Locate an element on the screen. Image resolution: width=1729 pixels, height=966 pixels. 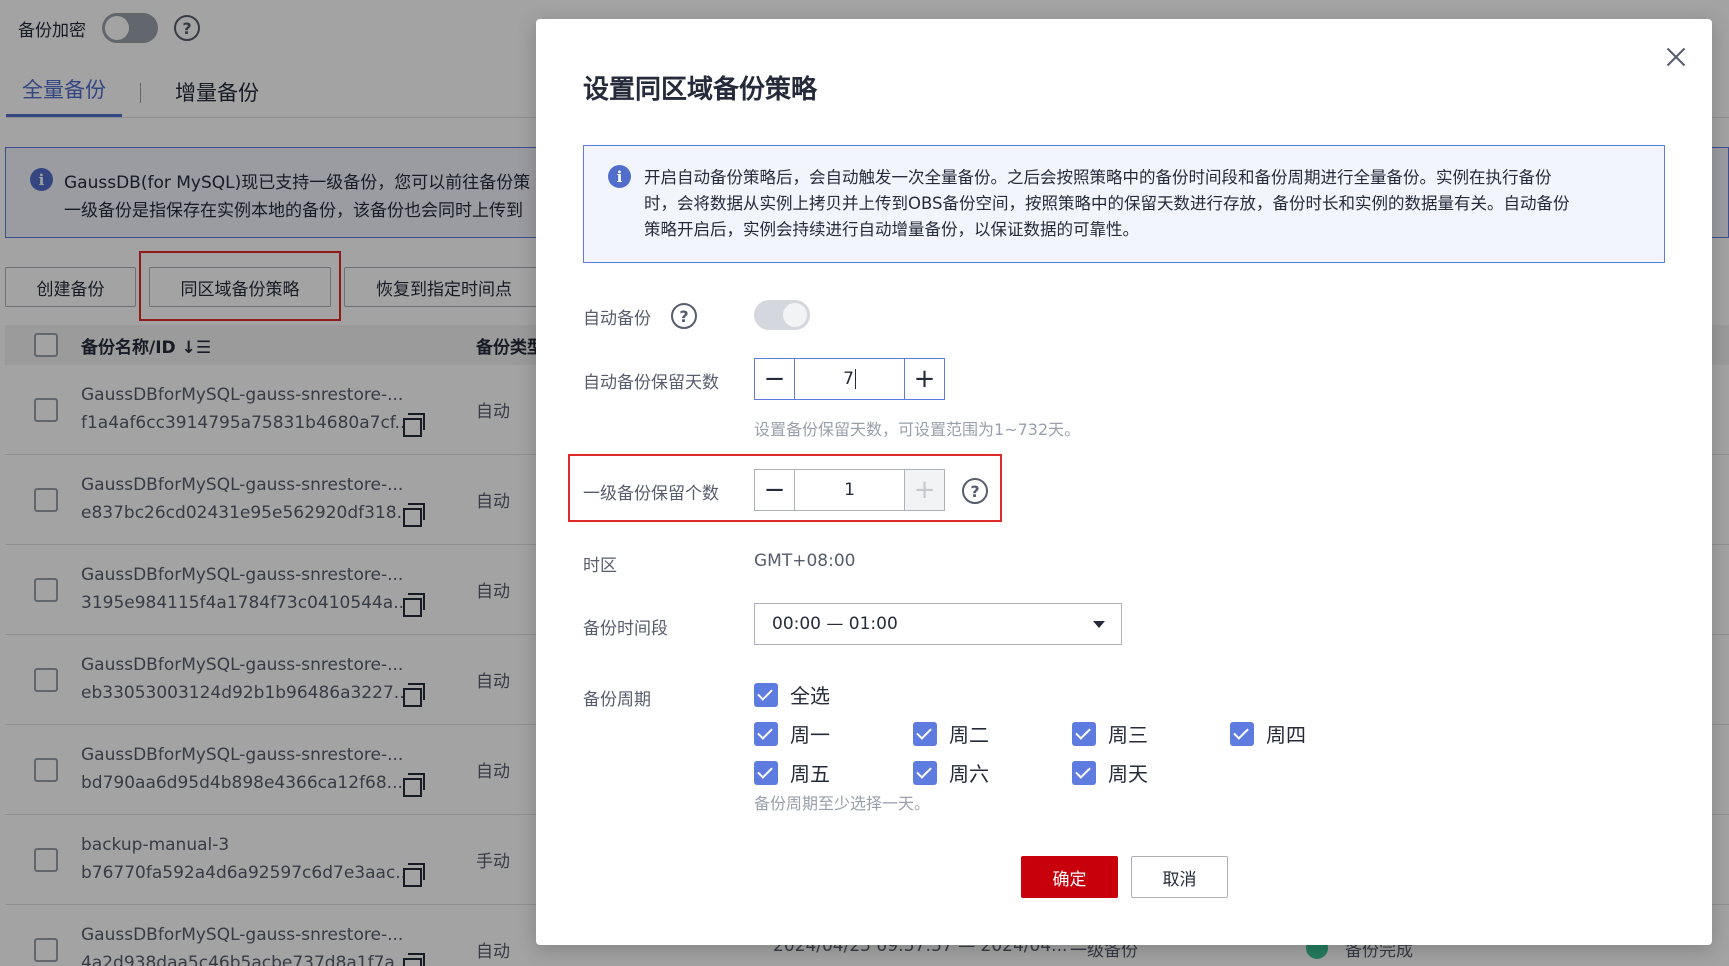
day-checkbox-thursday: 周四 is located at coordinates (1268, 733).